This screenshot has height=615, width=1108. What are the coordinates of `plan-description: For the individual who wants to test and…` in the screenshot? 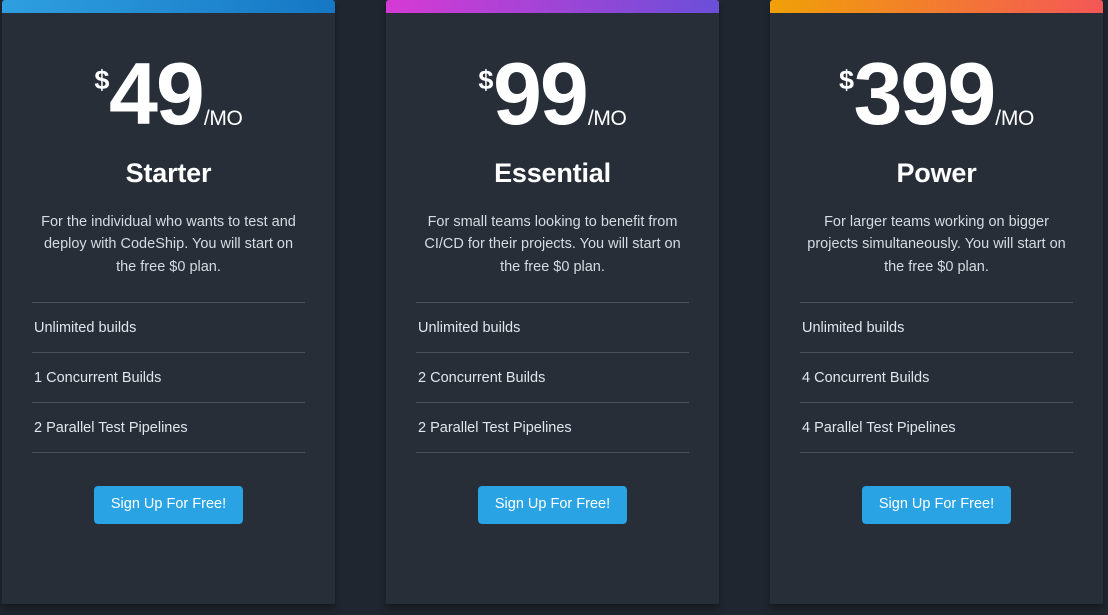 It's located at (168, 244).